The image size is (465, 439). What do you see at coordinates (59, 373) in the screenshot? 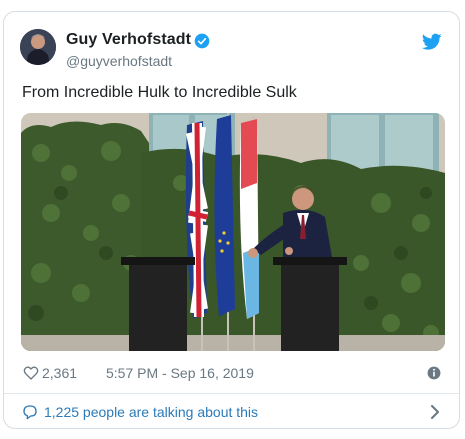
I see `like-count: 2,361` at bounding box center [59, 373].